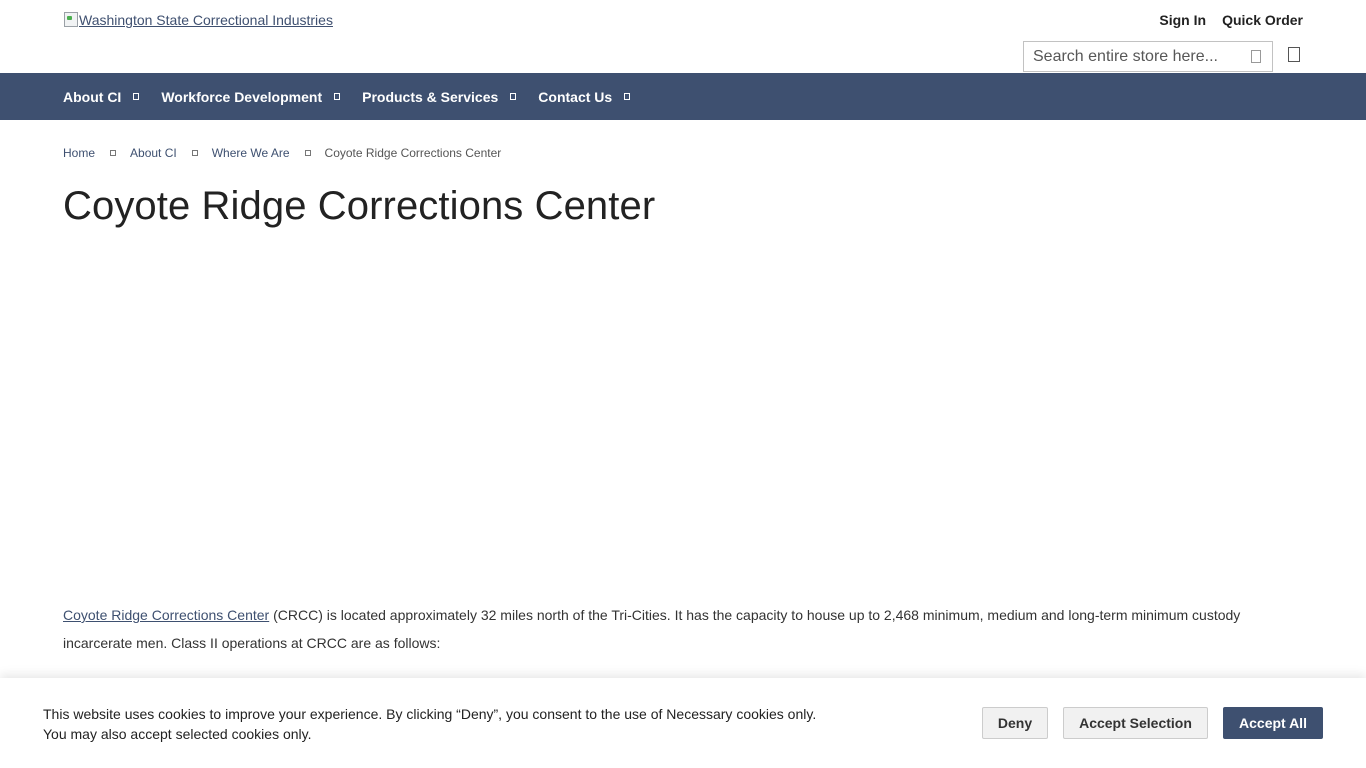  I want to click on page-title: Coyote Ridge Corrections Center, so click(359, 206).